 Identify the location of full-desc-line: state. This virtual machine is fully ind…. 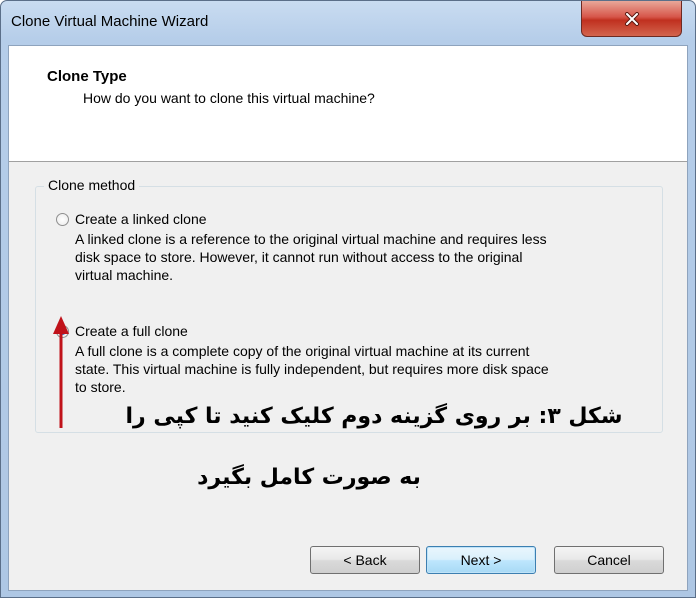
(312, 369).